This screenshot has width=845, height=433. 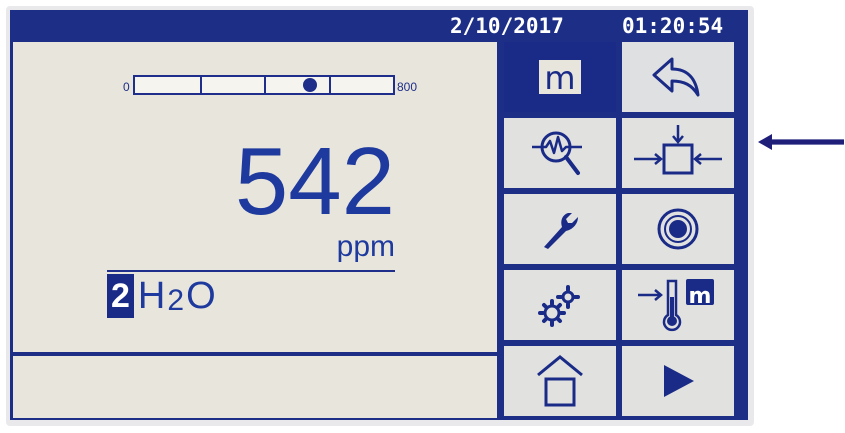 I want to click on gas-formula-h: H, so click(x=151, y=296).